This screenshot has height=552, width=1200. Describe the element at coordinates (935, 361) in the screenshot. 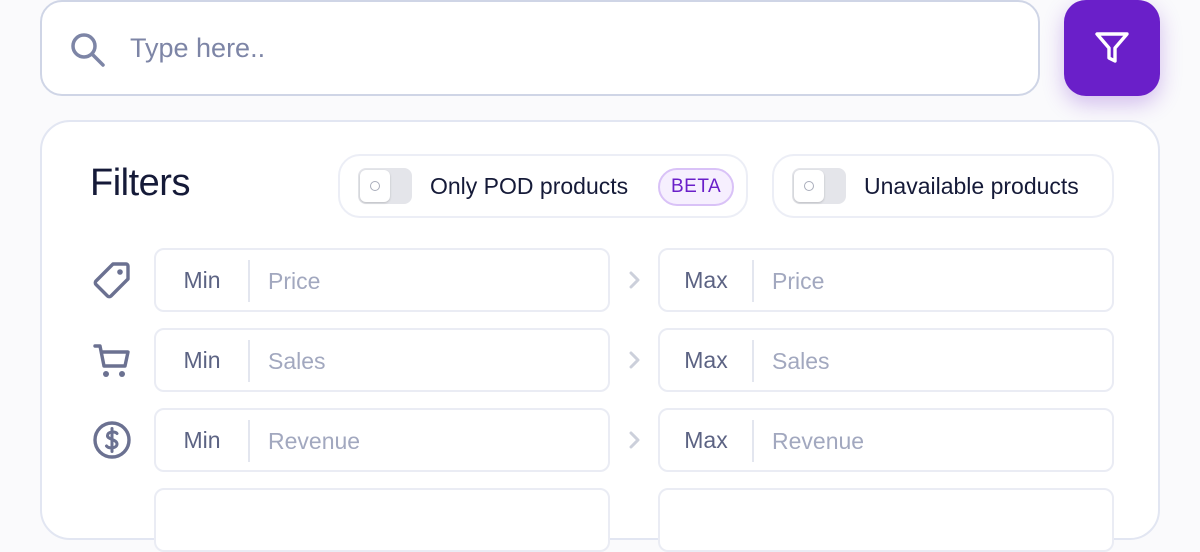

I see `max-sales-input` at that location.